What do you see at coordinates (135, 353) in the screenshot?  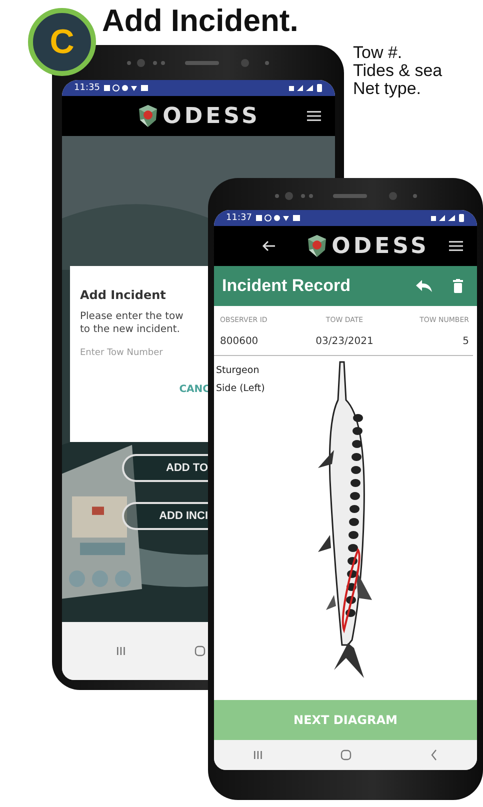 I see `tow-number-field: Enter Tow Number` at bounding box center [135, 353].